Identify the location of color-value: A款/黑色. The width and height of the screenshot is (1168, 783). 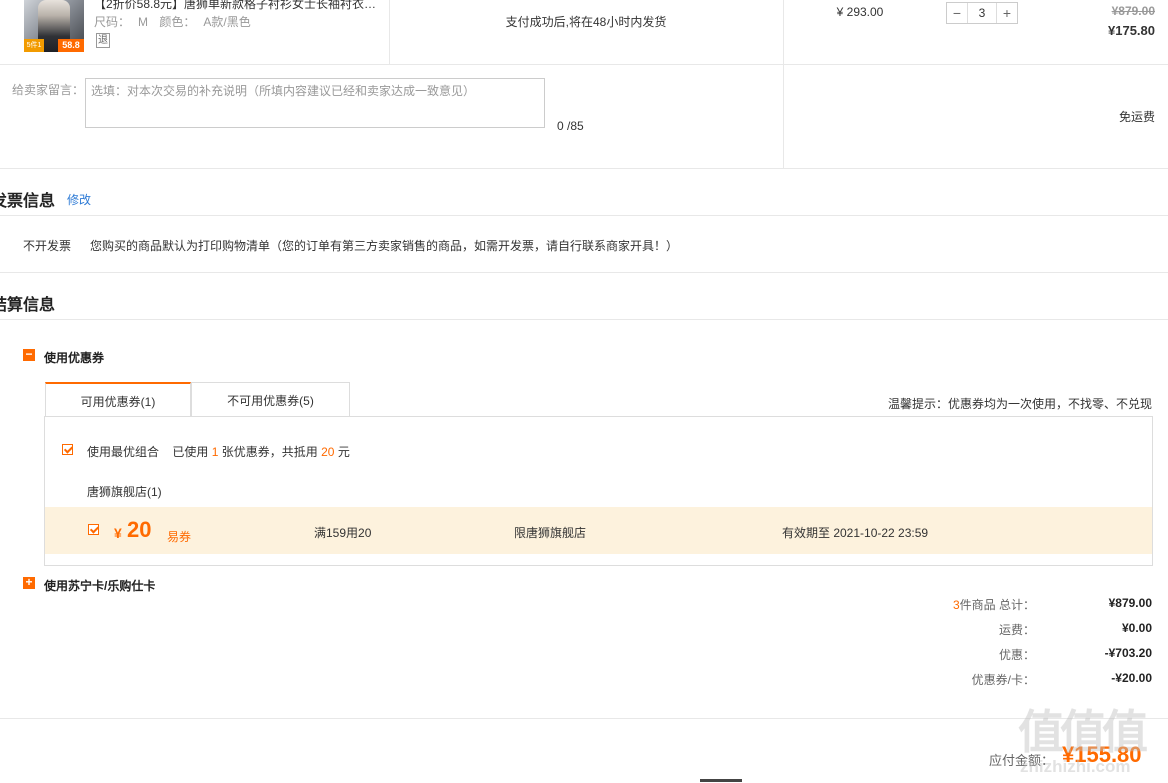
(227, 22).